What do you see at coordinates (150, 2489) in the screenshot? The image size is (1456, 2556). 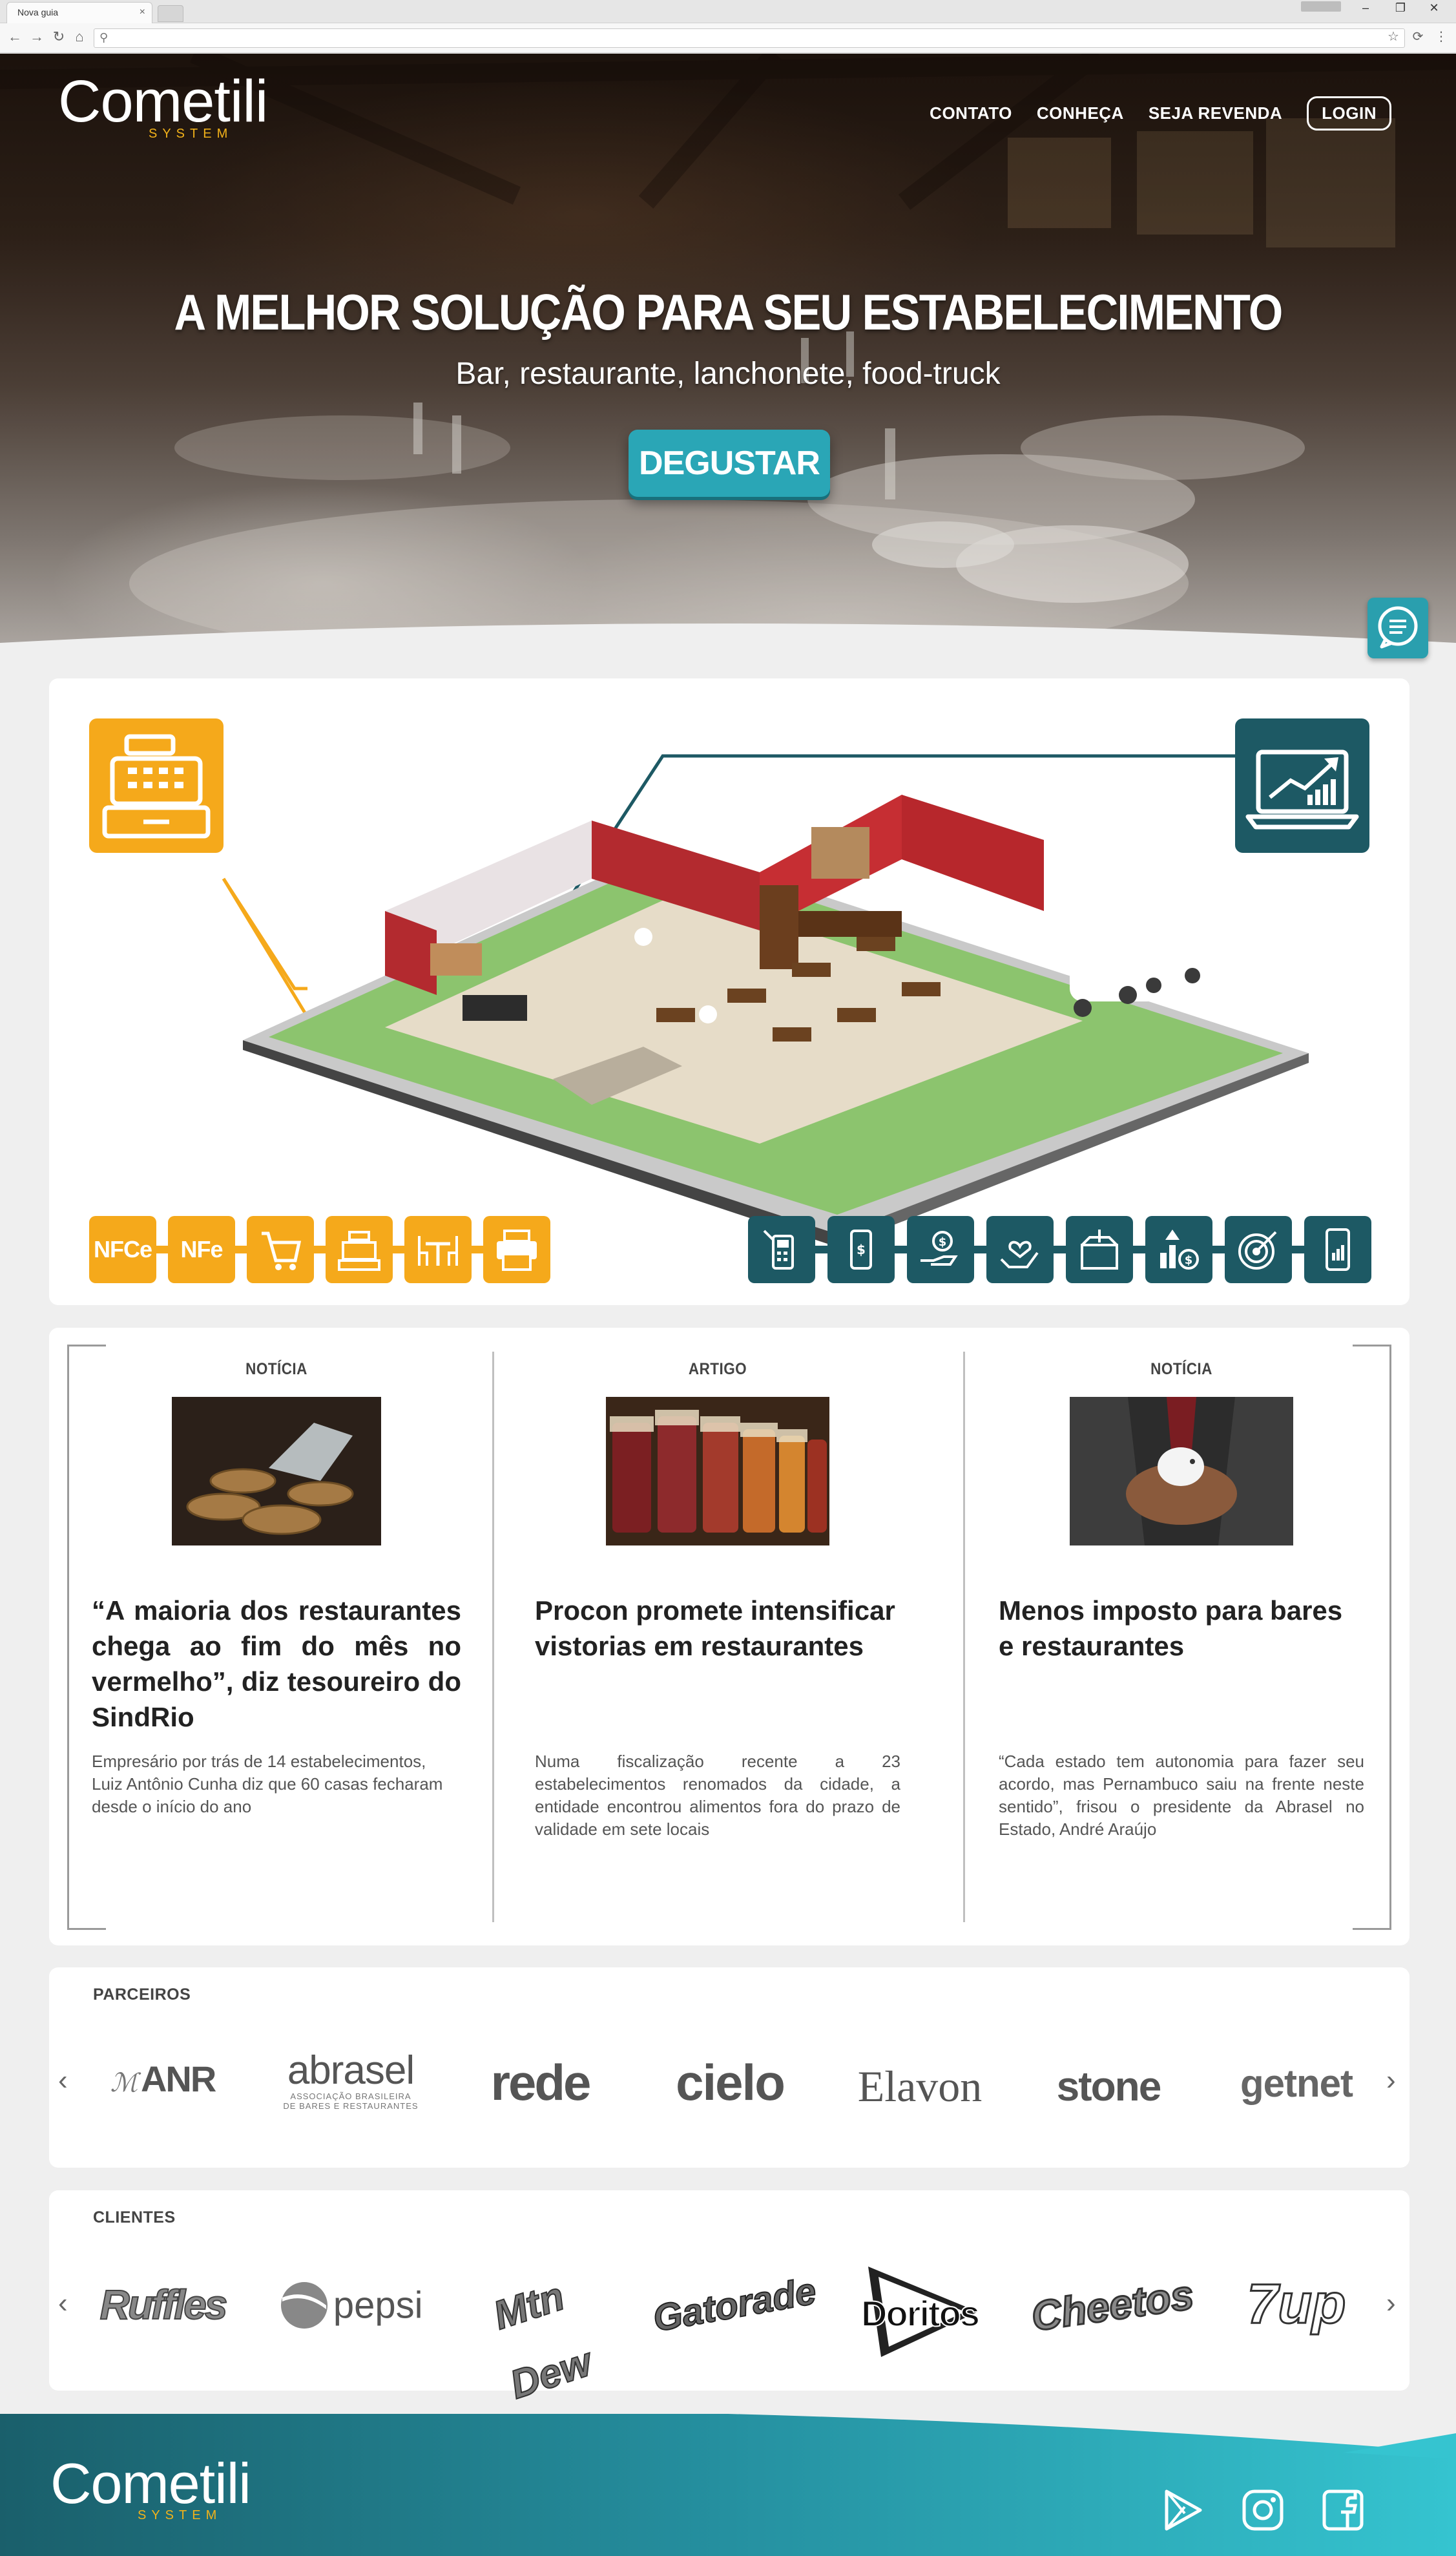 I see `footer-logo: Cometili SYSTEM` at bounding box center [150, 2489].